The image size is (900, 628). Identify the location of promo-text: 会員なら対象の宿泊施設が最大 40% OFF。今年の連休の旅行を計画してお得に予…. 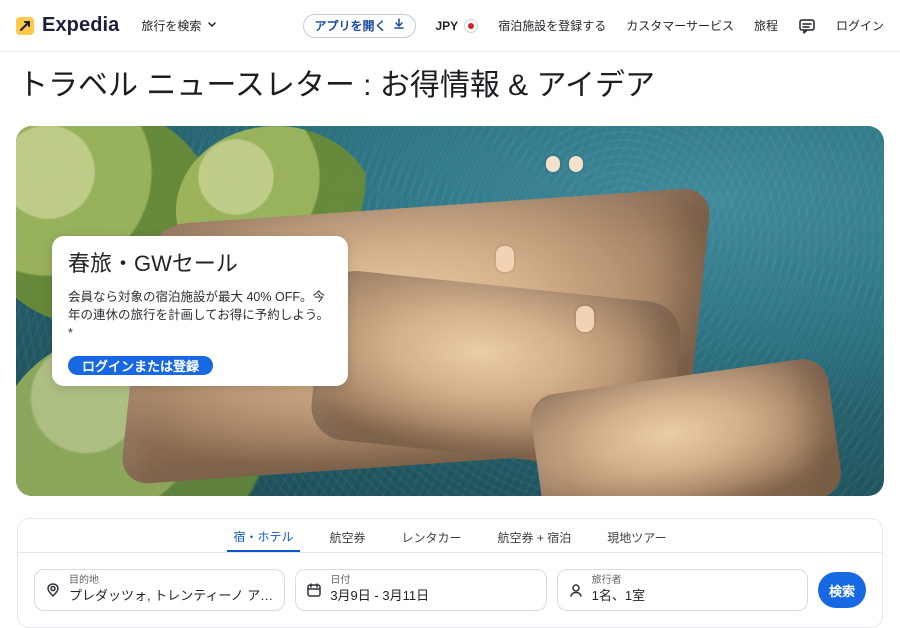
(199, 315).